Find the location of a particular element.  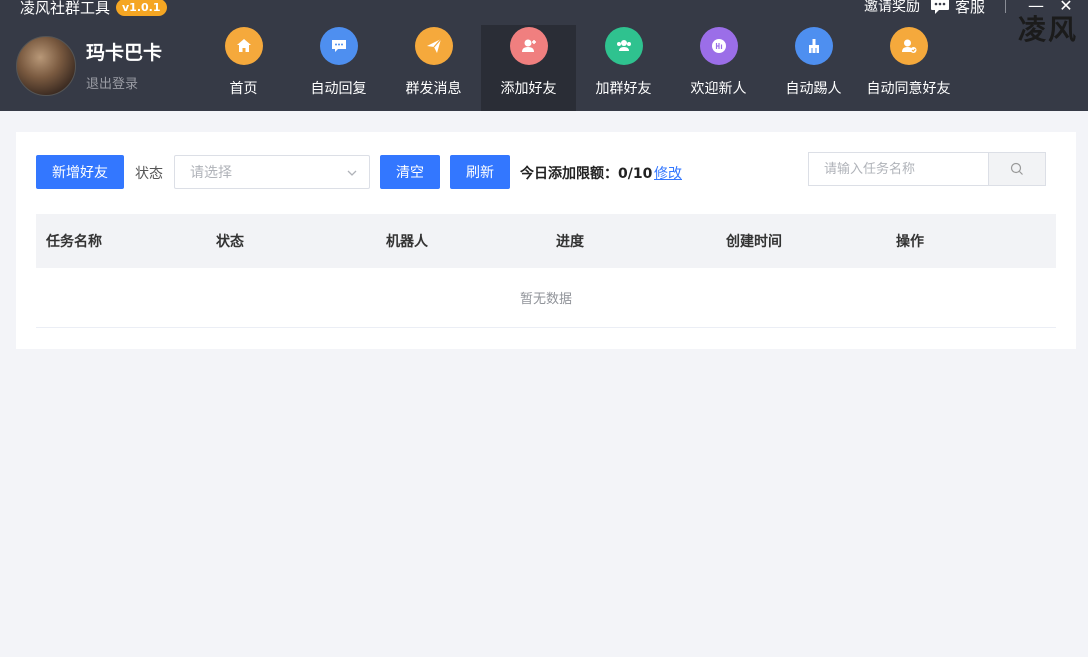

search-box is located at coordinates (927, 169).